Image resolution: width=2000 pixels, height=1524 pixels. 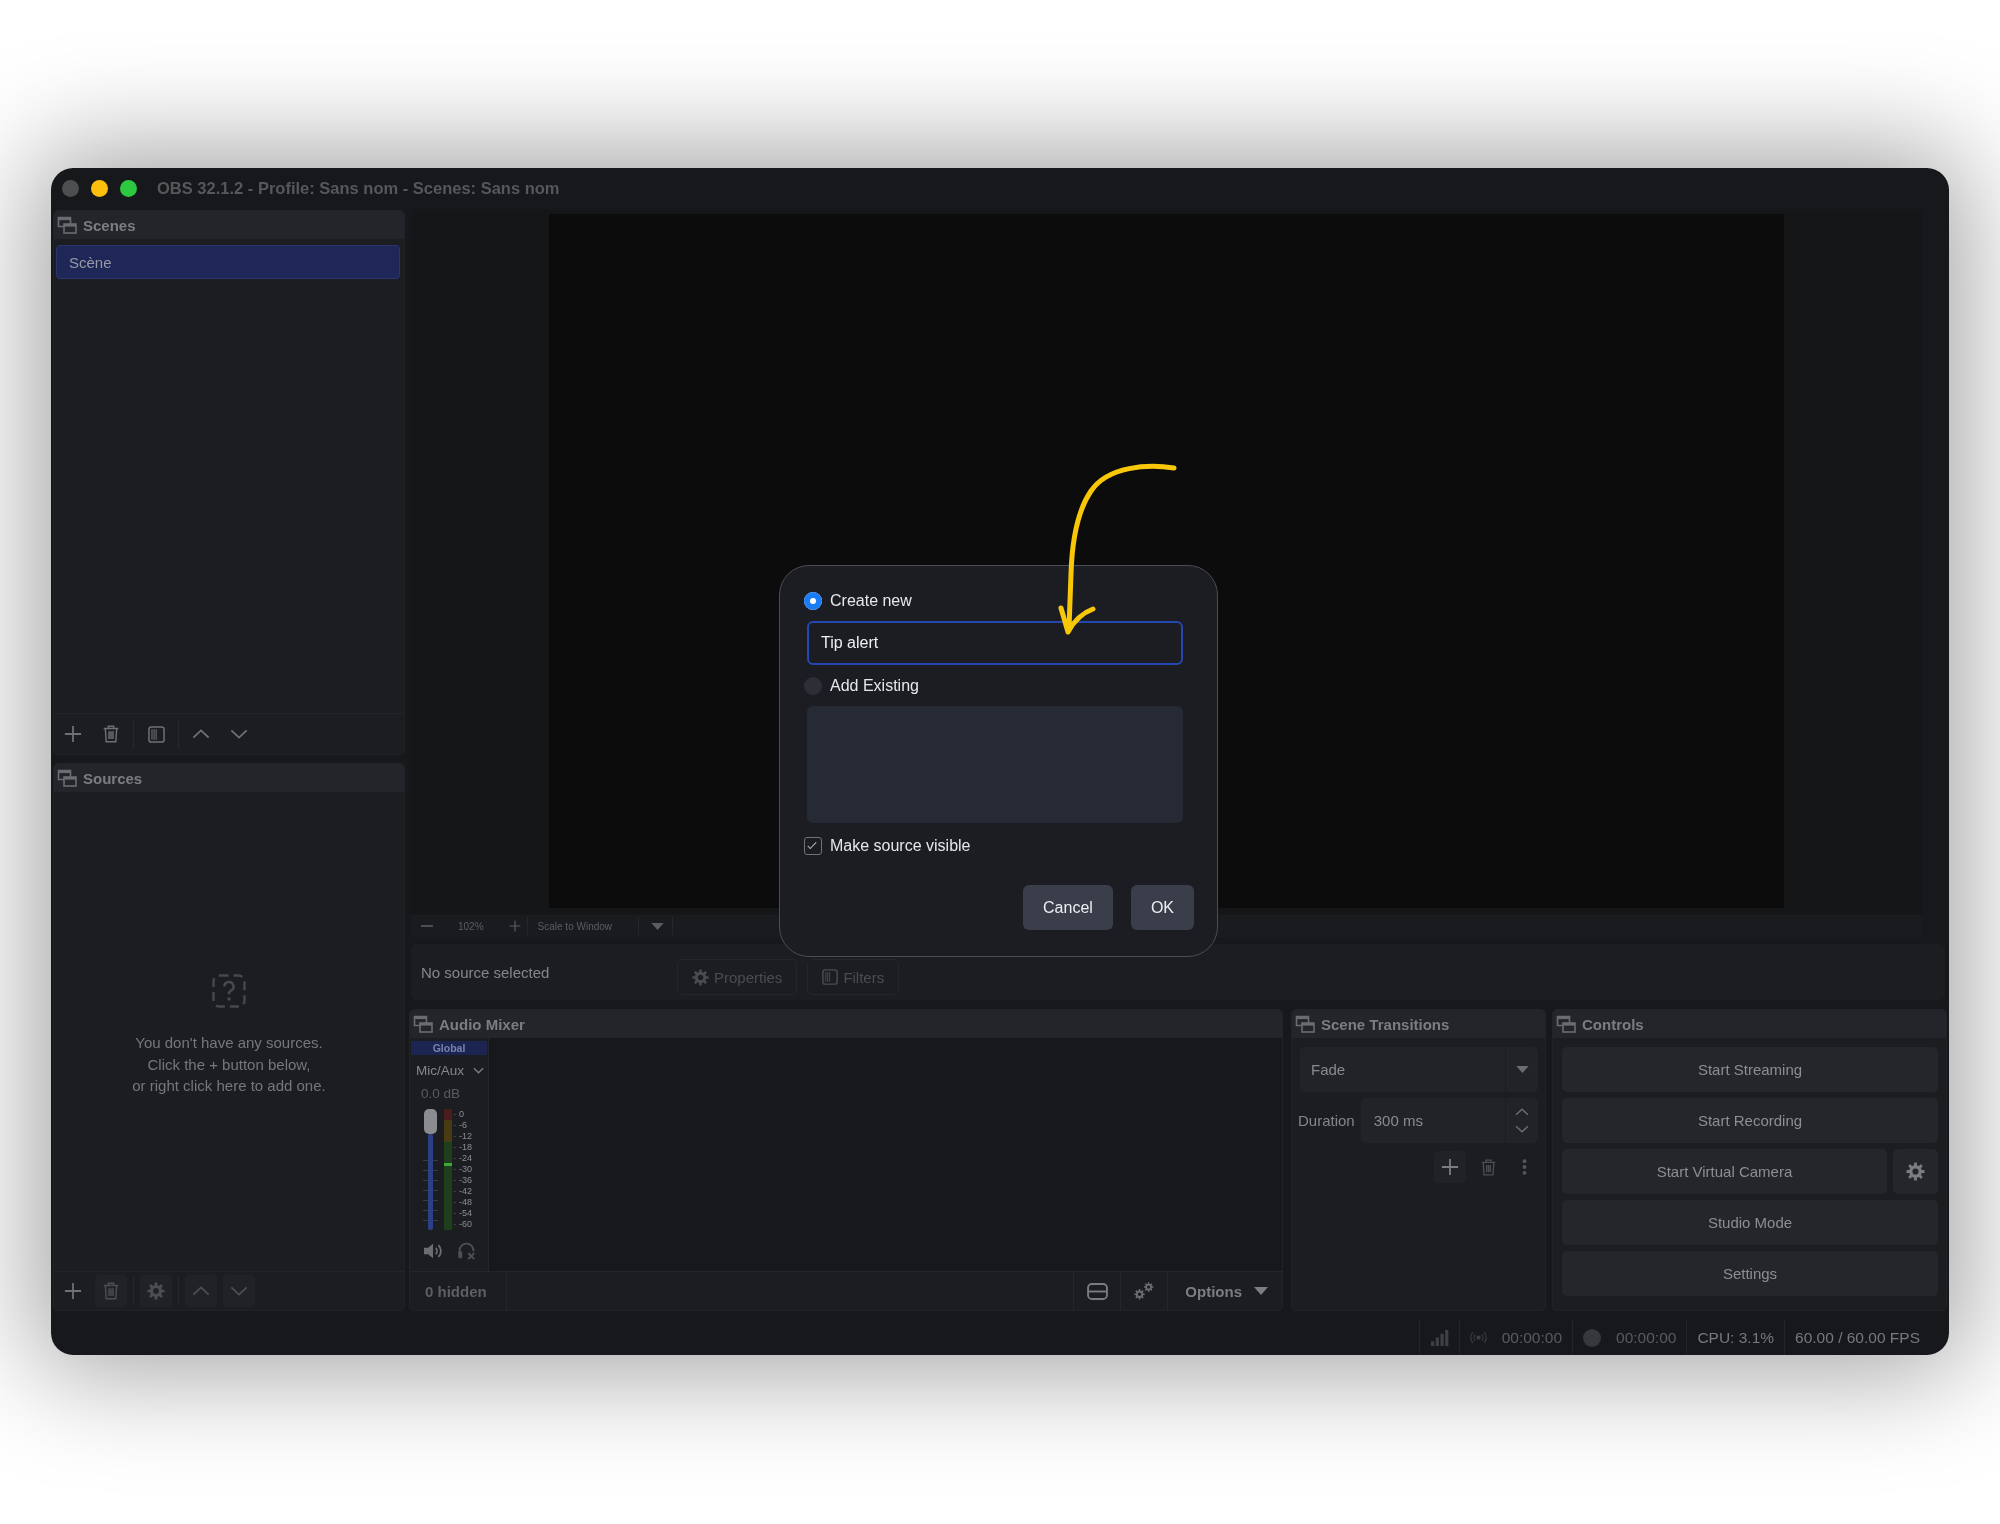 What do you see at coordinates (465, 1136) in the screenshot?
I see `meter-scale-label: -12` at bounding box center [465, 1136].